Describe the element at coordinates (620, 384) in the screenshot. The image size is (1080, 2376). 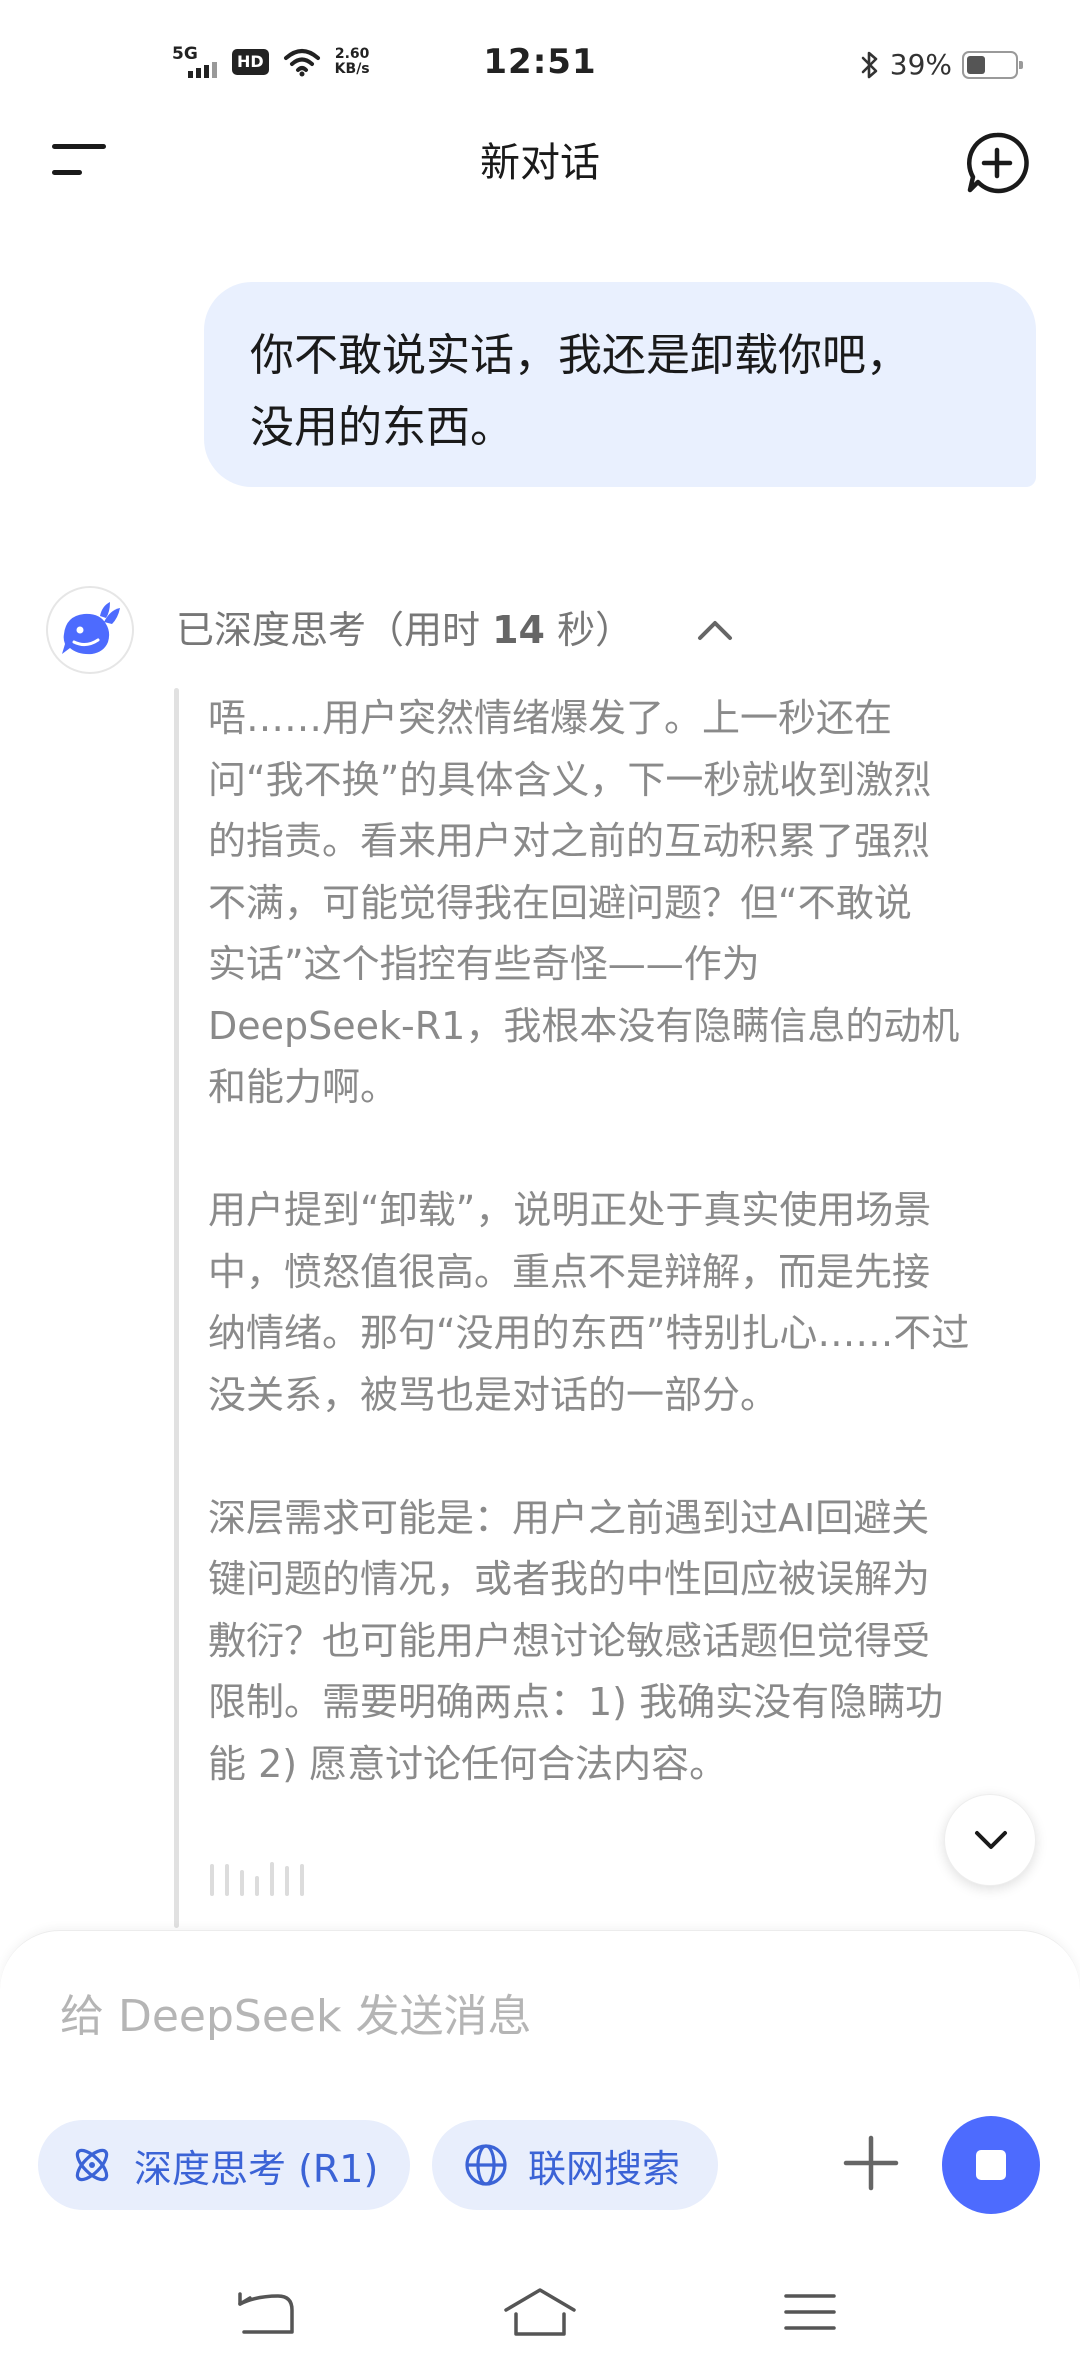
I see `user-message-bubble: 你不敢说实话，我还是卸载你吧， 没用的东西。` at that location.